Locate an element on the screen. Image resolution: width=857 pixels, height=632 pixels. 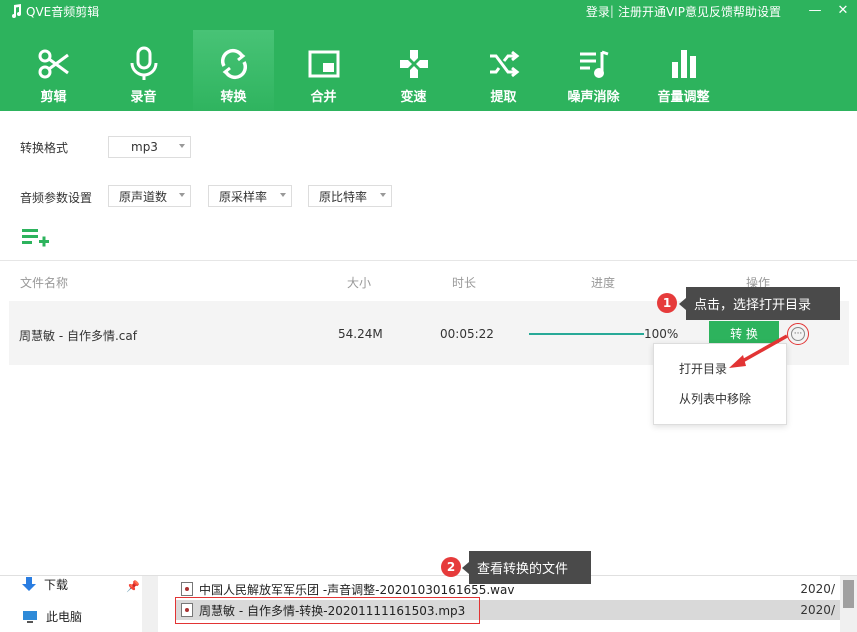
format-label: 转换格式 is located at coordinates (44, 148).